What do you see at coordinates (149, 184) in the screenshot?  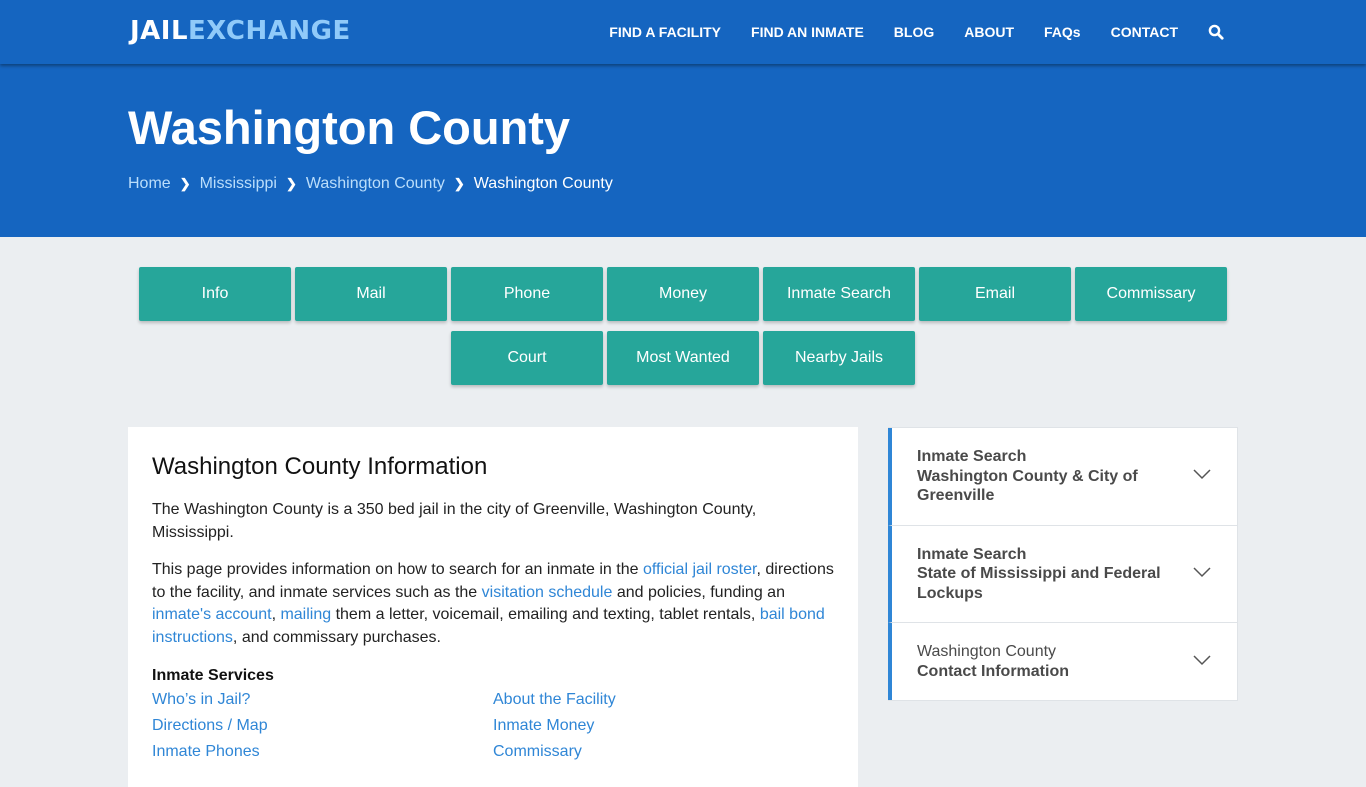 I see `breadcrumb-home: Home` at bounding box center [149, 184].